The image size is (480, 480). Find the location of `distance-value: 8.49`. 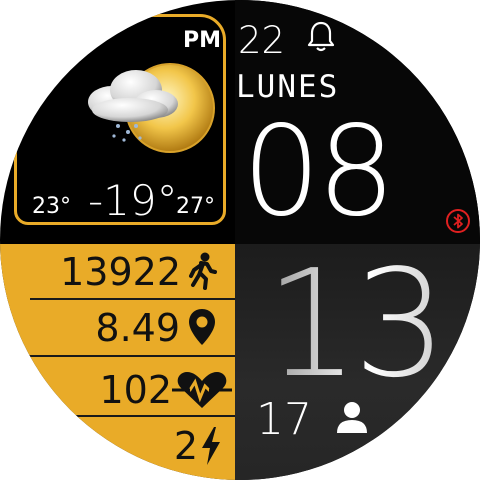

distance-value: 8.49 is located at coordinates (137, 328).